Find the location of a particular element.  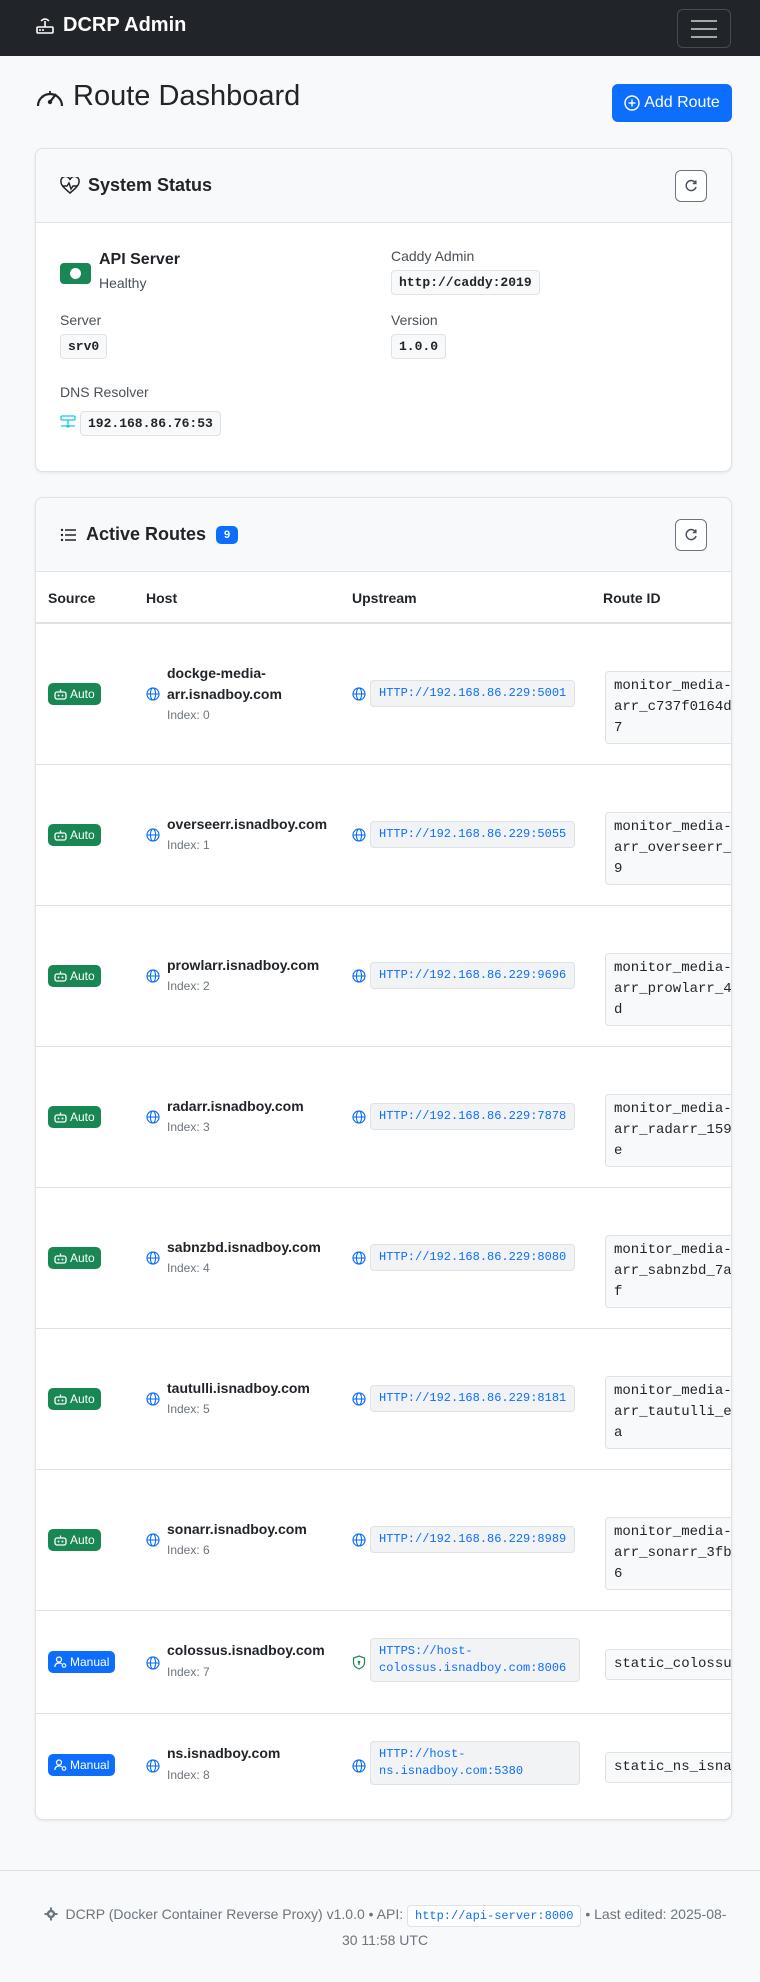

route-id: monitor_media-arr_sonarr_3fb6 is located at coordinates (668, 1553).